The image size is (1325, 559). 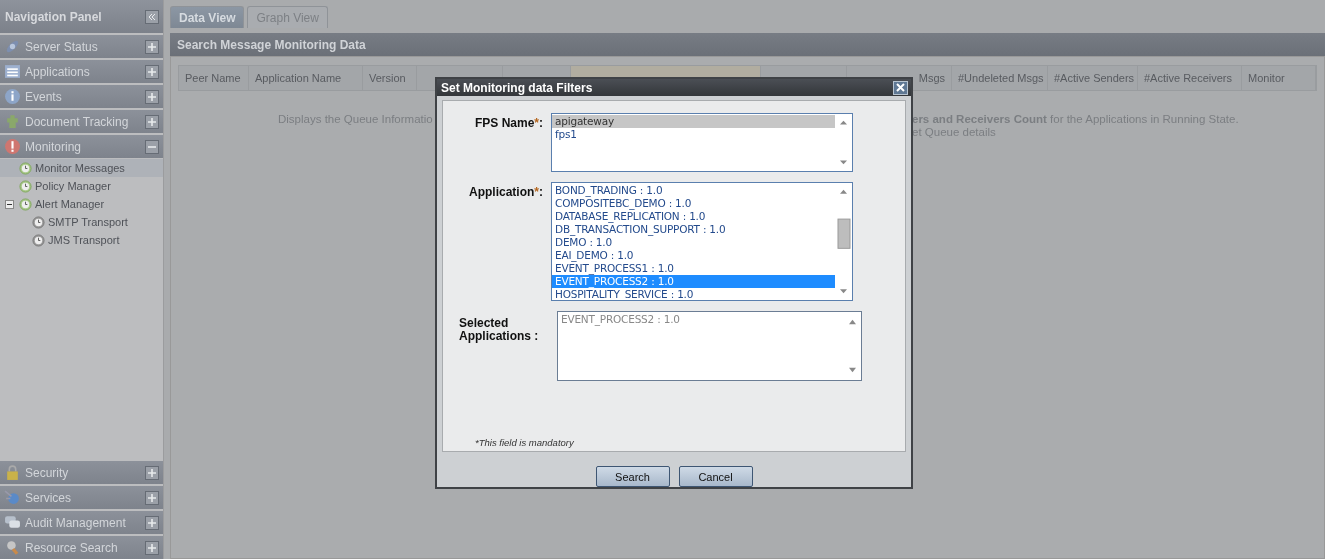 What do you see at coordinates (44, 96) in the screenshot?
I see `section-label: Events` at bounding box center [44, 96].